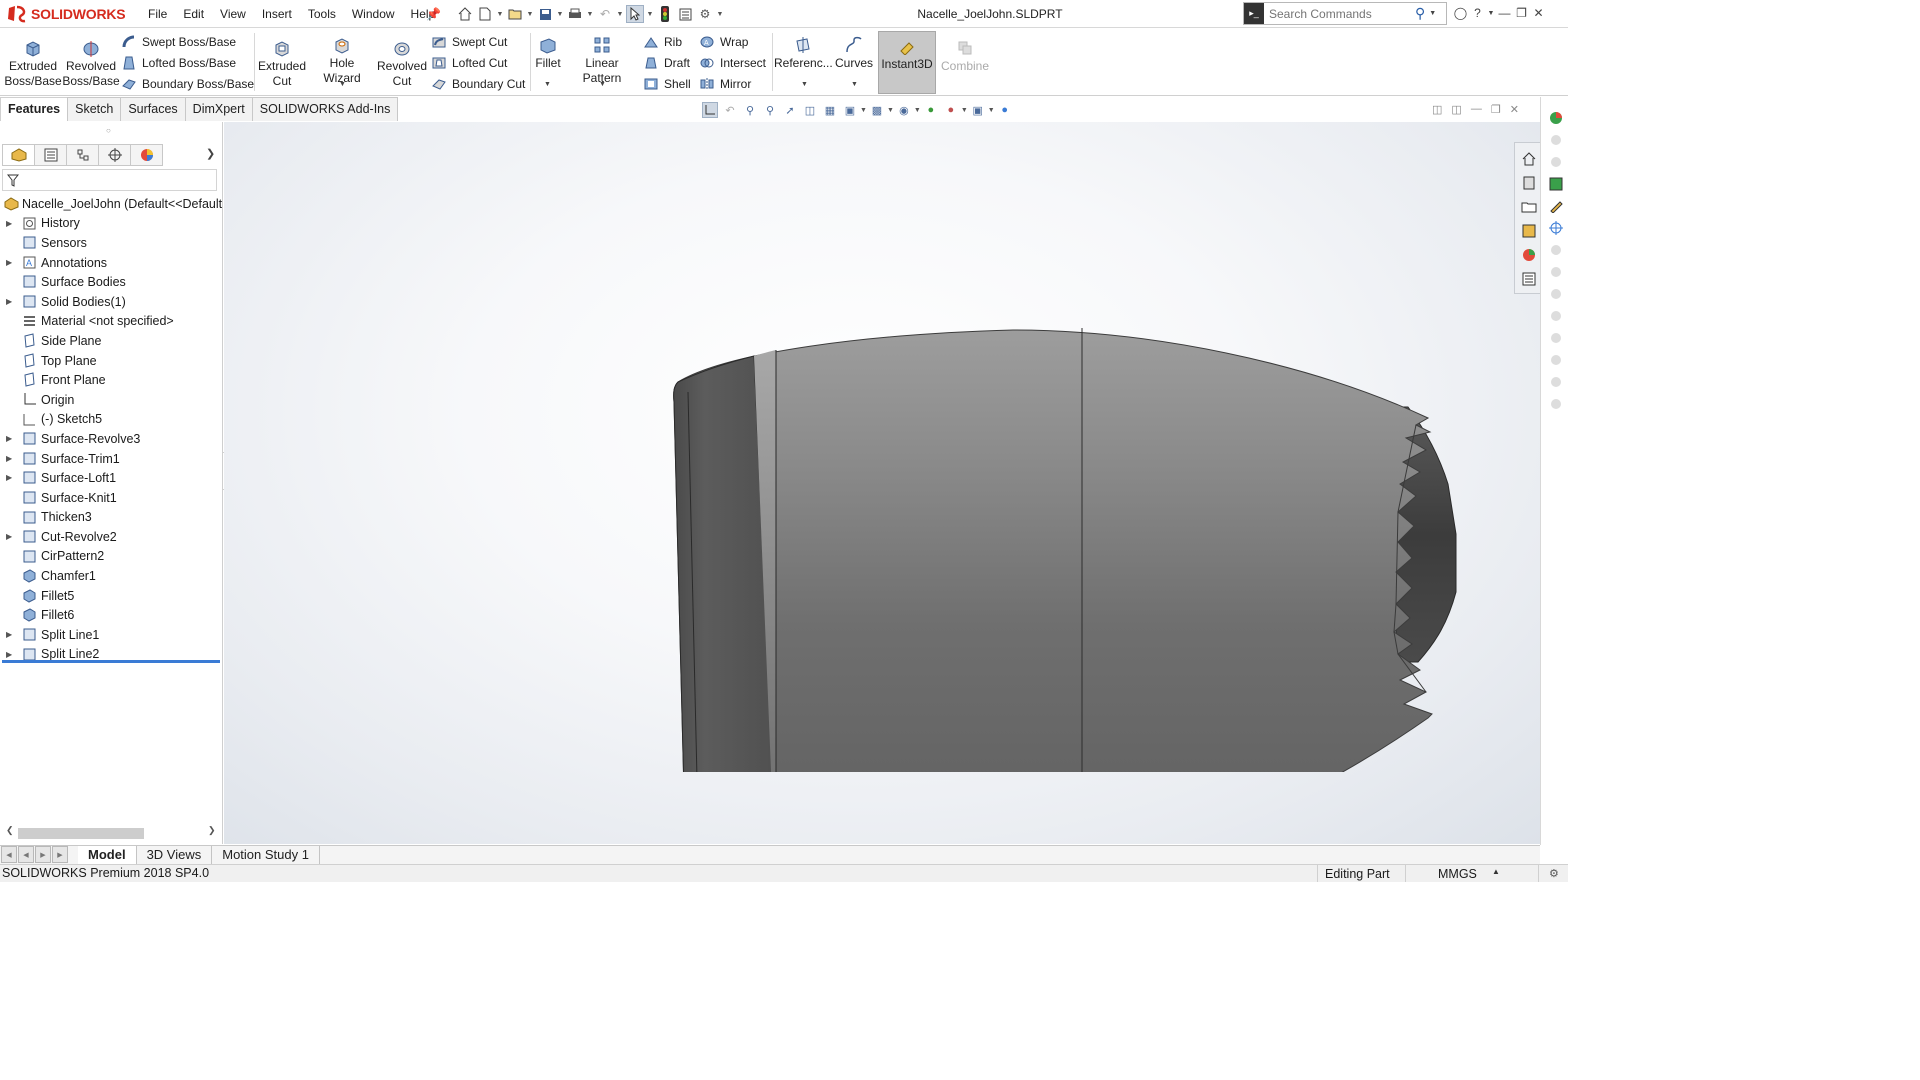 Image resolution: width=1920 pixels, height=1080 pixels. What do you see at coordinates (1529, 183) in the screenshot?
I see `design-library-icon` at bounding box center [1529, 183].